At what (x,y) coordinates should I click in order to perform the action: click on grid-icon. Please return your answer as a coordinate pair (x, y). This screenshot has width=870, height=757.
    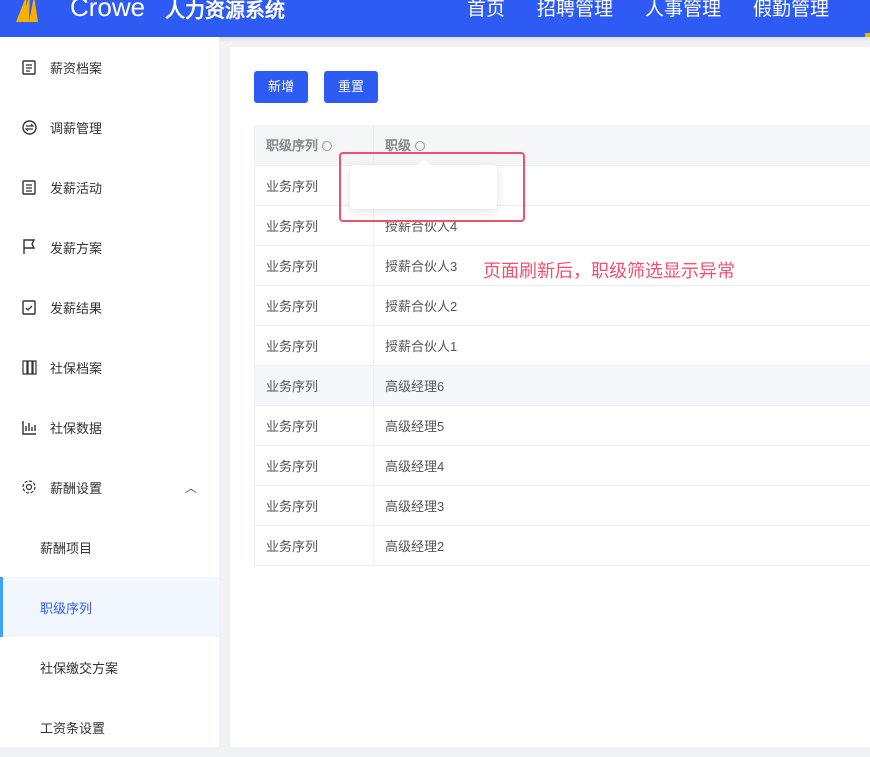
    Looking at the image, I should click on (29, 367).